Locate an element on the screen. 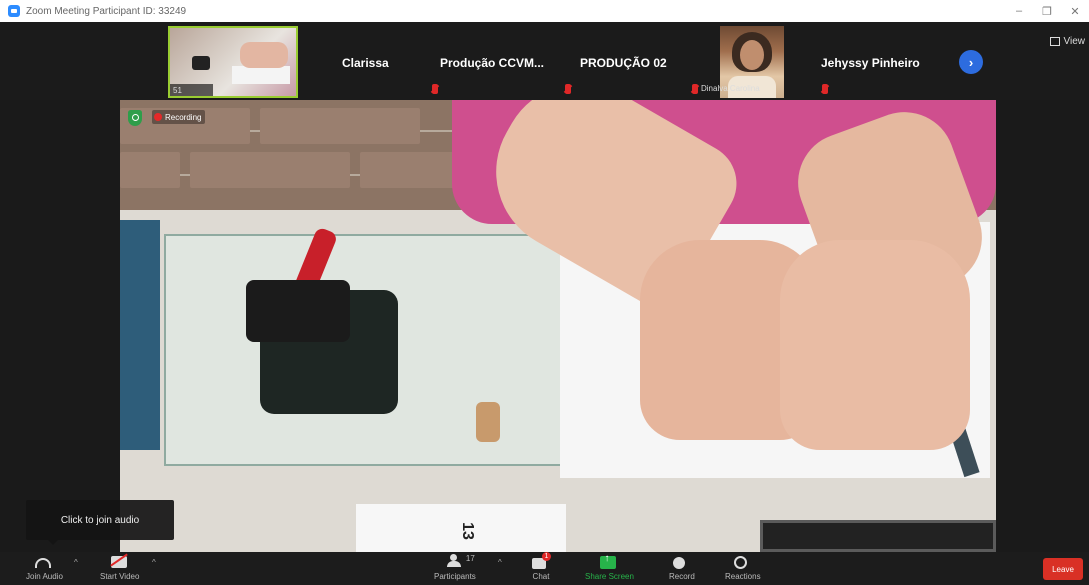 The height and width of the screenshot is (585, 1089). recording-indicator: Recording is located at coordinates (179, 117).